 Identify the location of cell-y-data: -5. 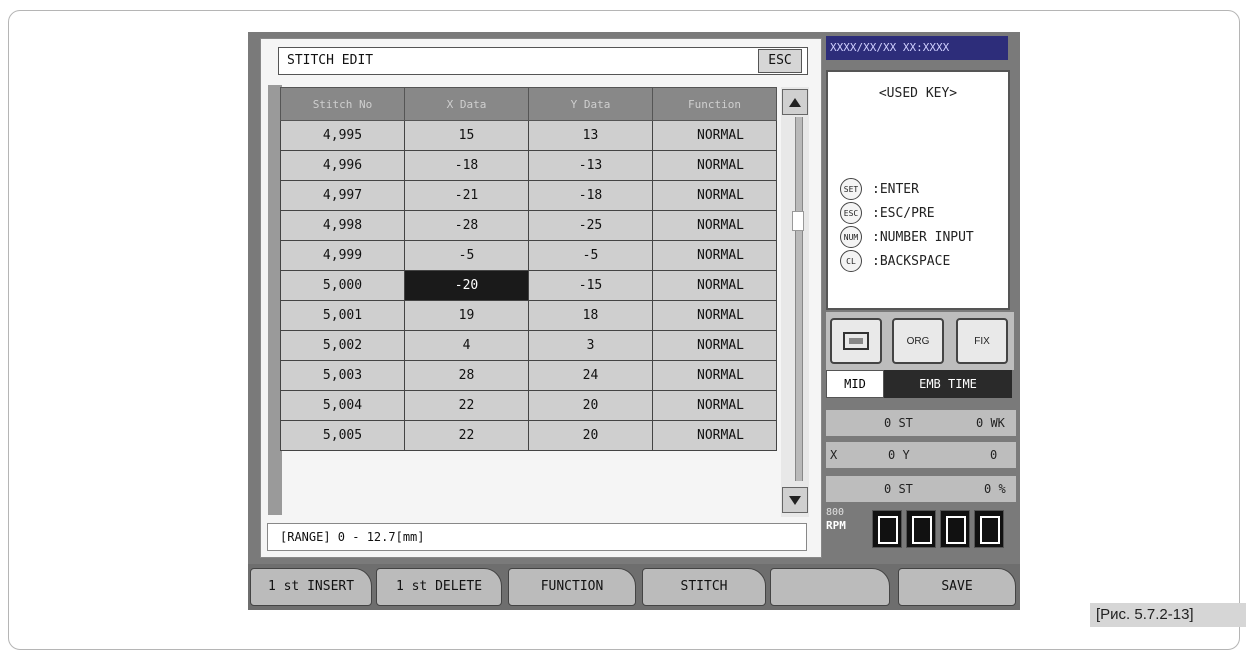
(590, 255).